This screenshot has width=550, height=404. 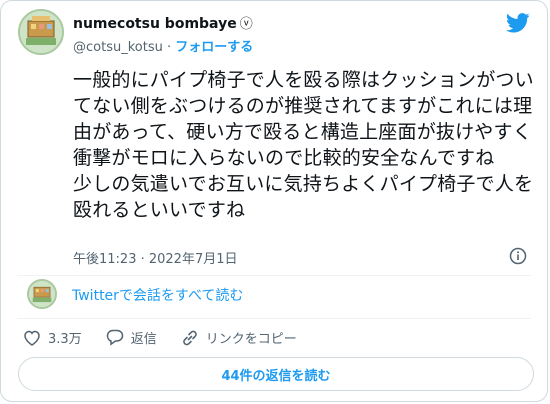 What do you see at coordinates (114, 337) in the screenshot?
I see `reply-bubble-icon` at bounding box center [114, 337].